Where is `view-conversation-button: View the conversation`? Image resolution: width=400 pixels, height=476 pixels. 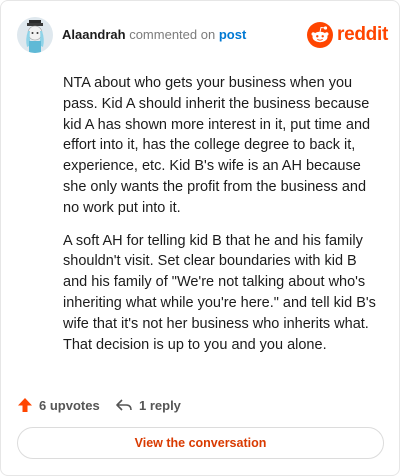 view-conversation-button: View the conversation is located at coordinates (200, 443).